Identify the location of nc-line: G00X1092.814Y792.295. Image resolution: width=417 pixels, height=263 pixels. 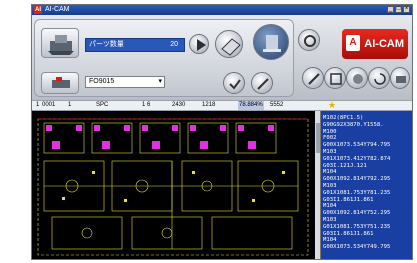
(357, 179).